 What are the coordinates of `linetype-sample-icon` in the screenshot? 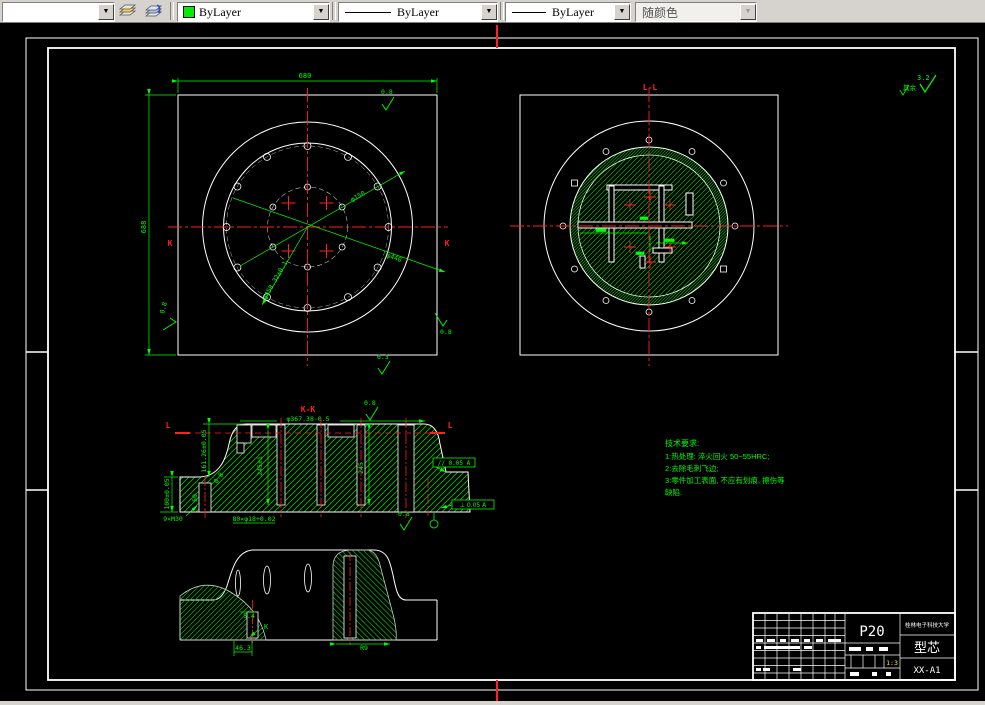 It's located at (368, 12).